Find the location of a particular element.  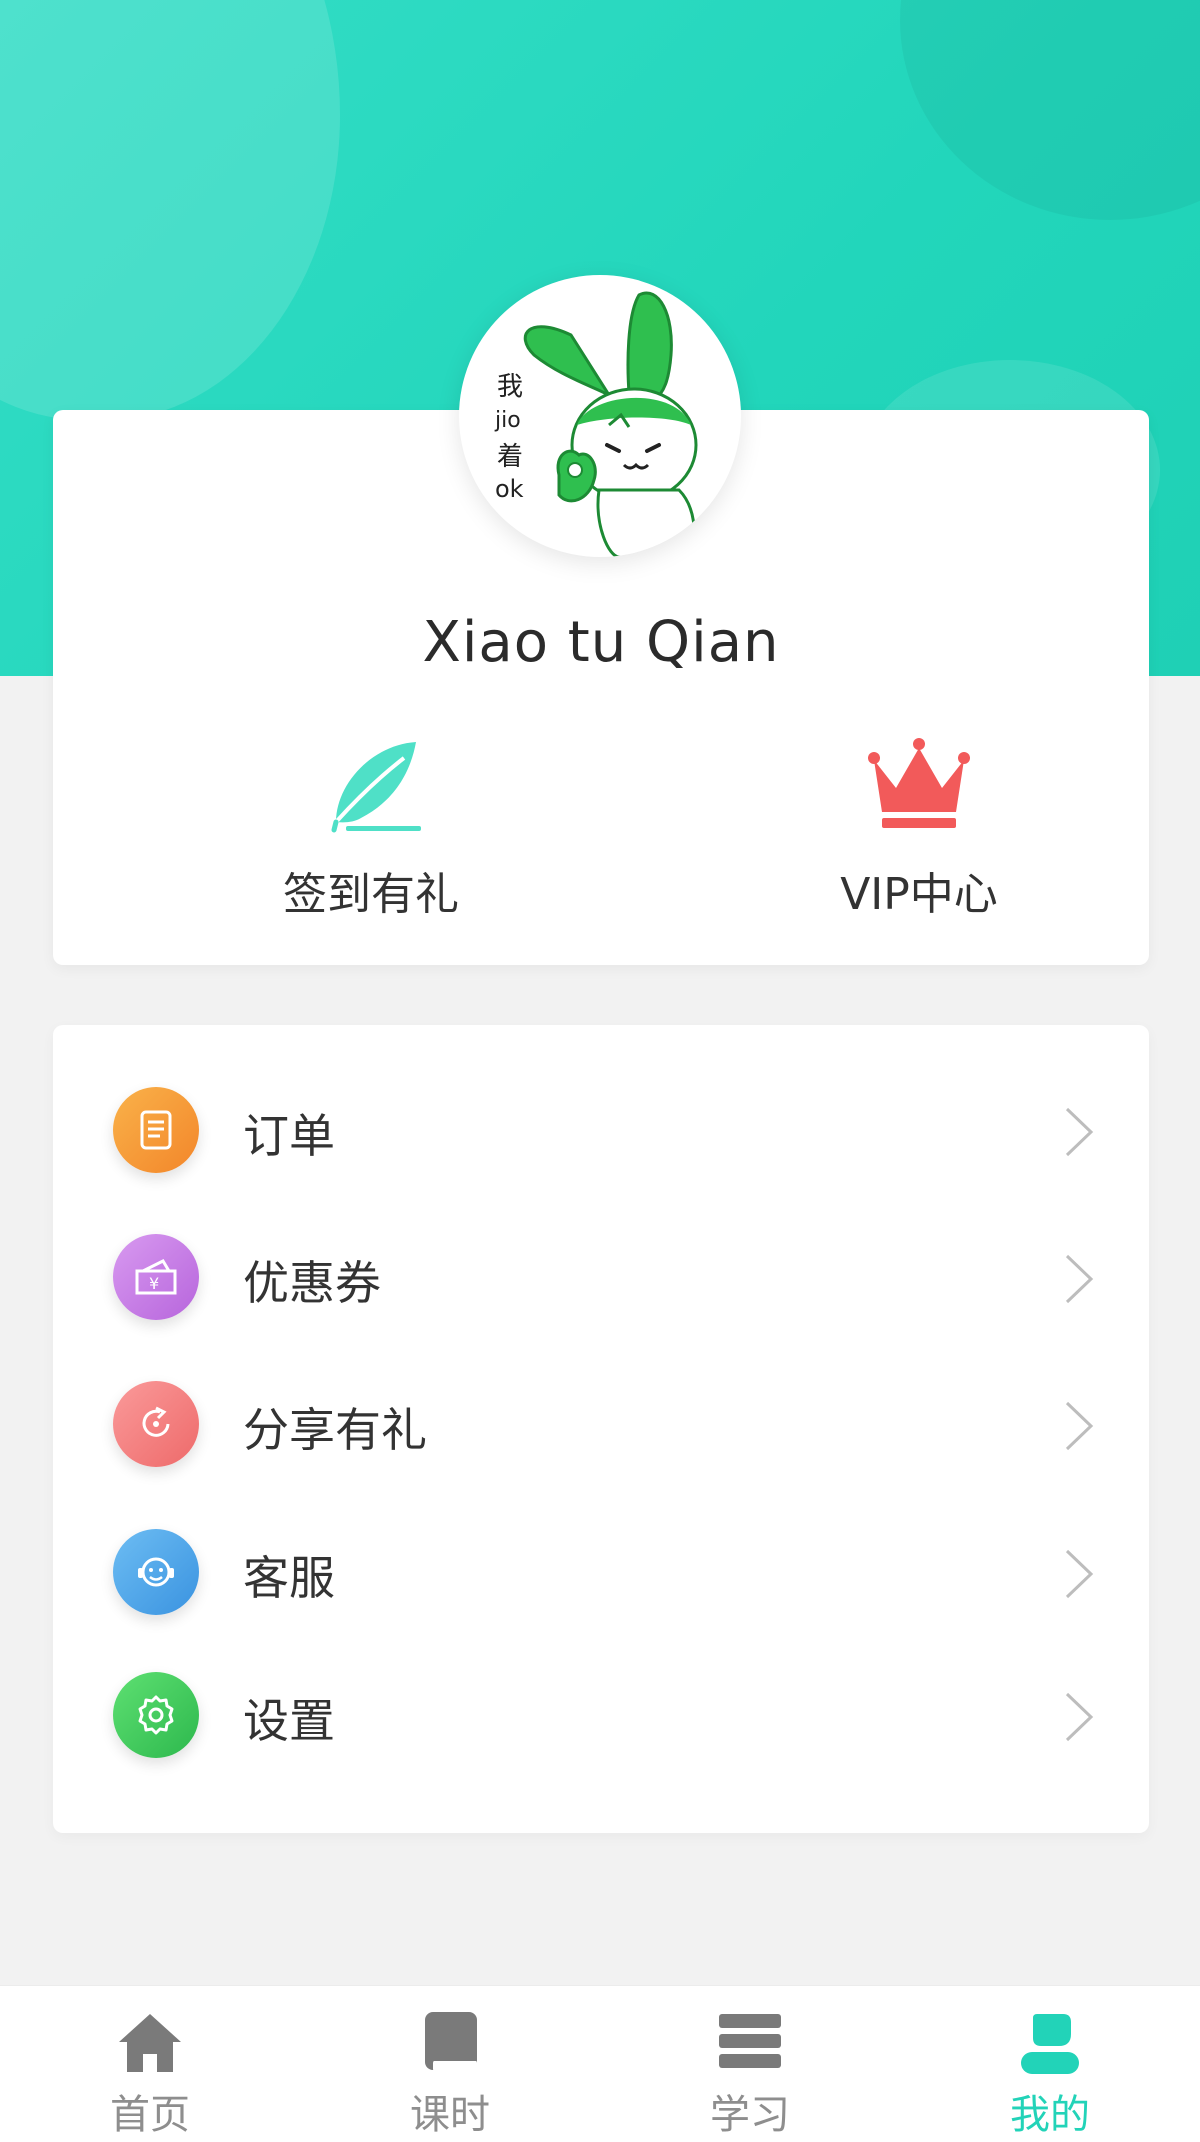

vip-center-label: VIP中心 is located at coordinates (919, 894).